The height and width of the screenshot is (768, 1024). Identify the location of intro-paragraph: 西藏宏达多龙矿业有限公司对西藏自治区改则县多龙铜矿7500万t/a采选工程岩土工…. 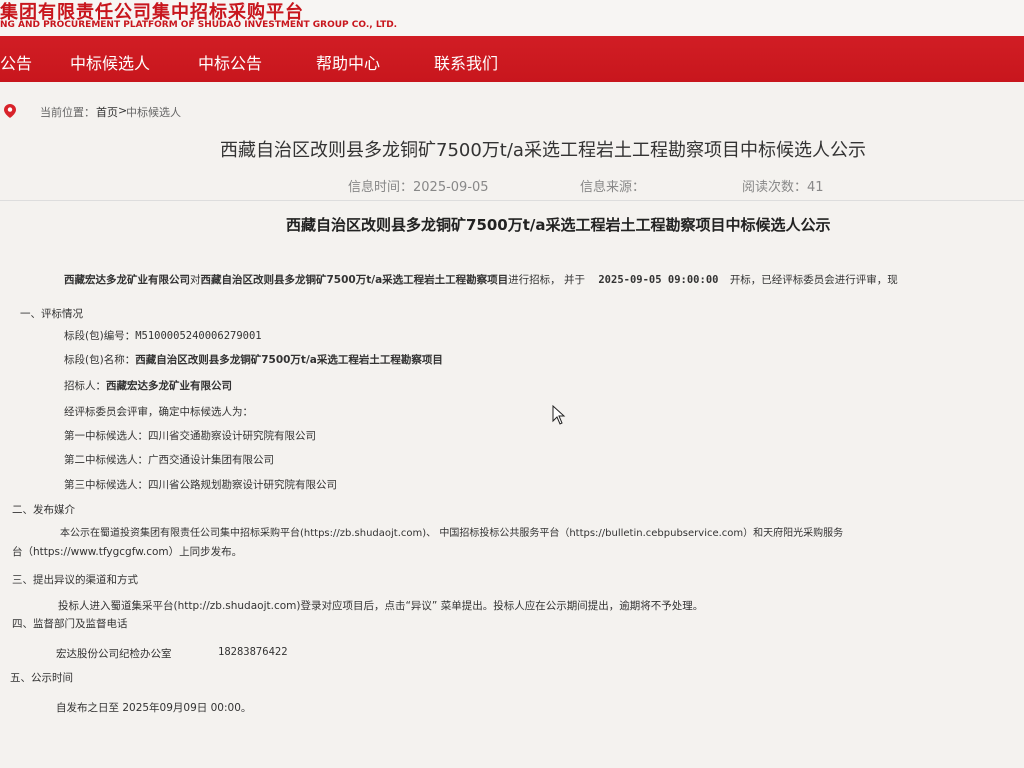
(481, 279).